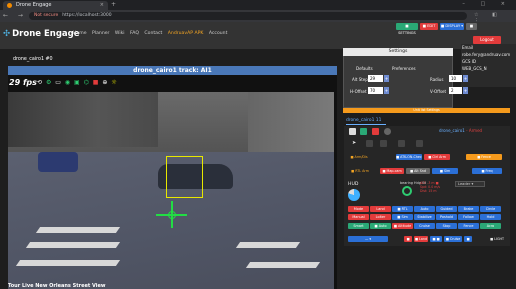 The width and height of the screenshot is (516, 289). What do you see at coordinates (114, 82) in the screenshot?
I see `brightness-icon: ☼` at bounding box center [114, 82].